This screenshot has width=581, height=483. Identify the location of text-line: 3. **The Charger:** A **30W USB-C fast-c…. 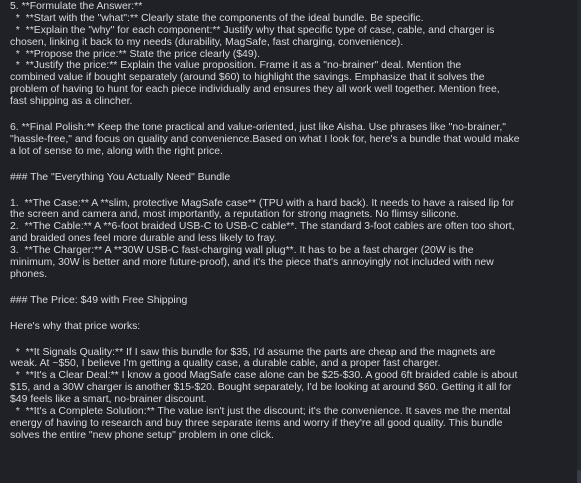
(242, 251).